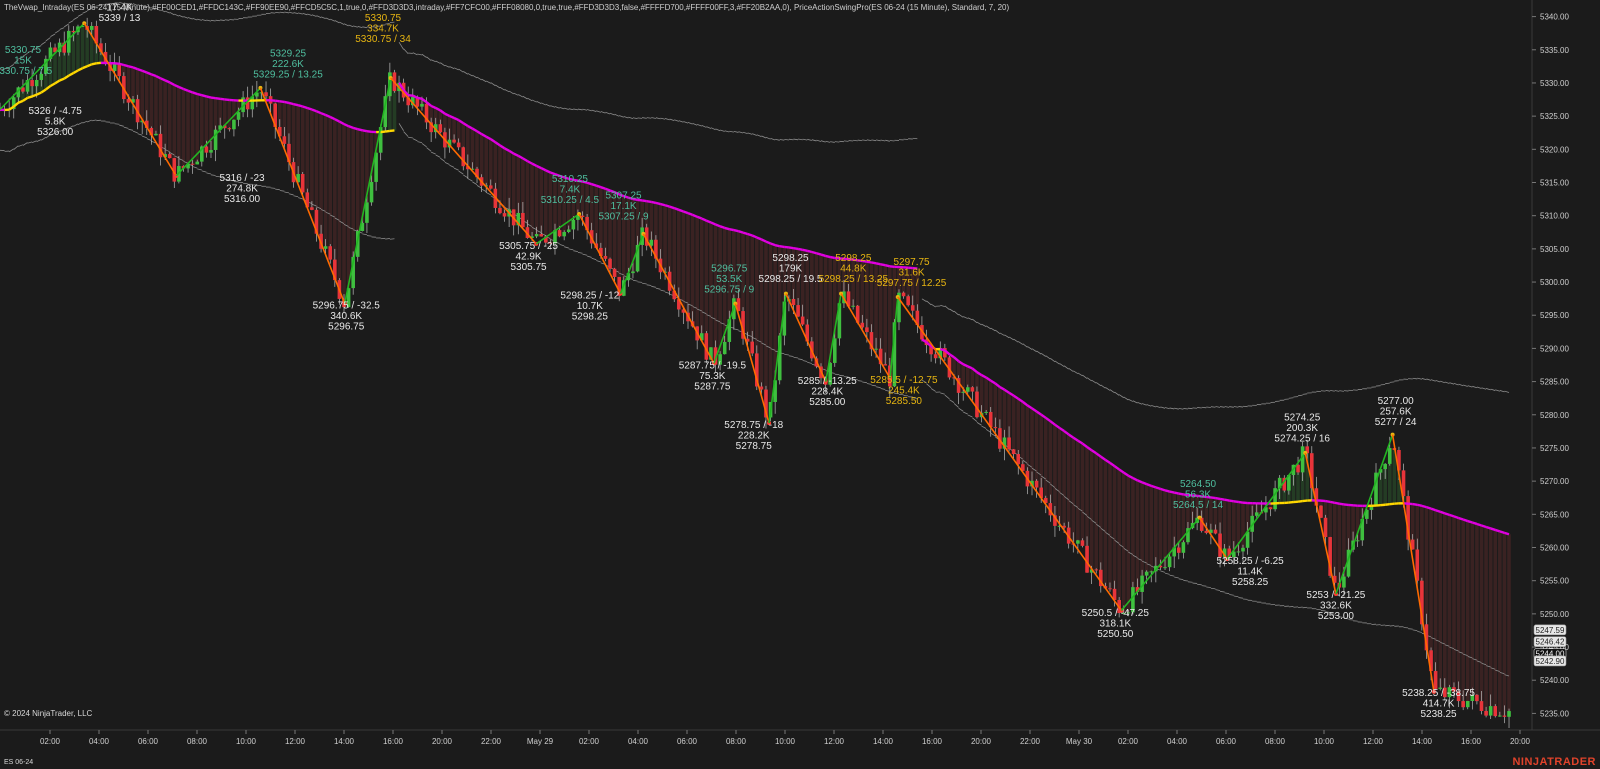 The image size is (1600, 769). What do you see at coordinates (687, 741) in the screenshot?
I see `x-tick-label: 06:00` at bounding box center [687, 741].